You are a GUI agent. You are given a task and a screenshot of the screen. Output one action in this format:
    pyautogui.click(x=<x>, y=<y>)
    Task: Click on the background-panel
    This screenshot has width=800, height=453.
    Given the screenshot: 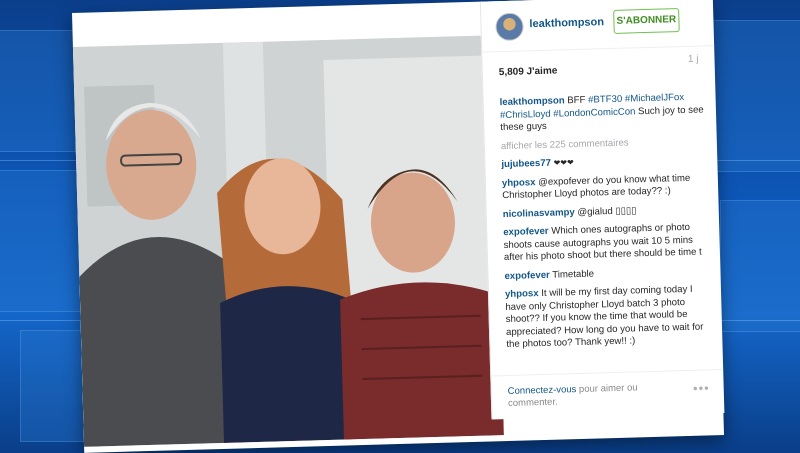 What is the action you would take?
    pyautogui.click(x=760, y=266)
    